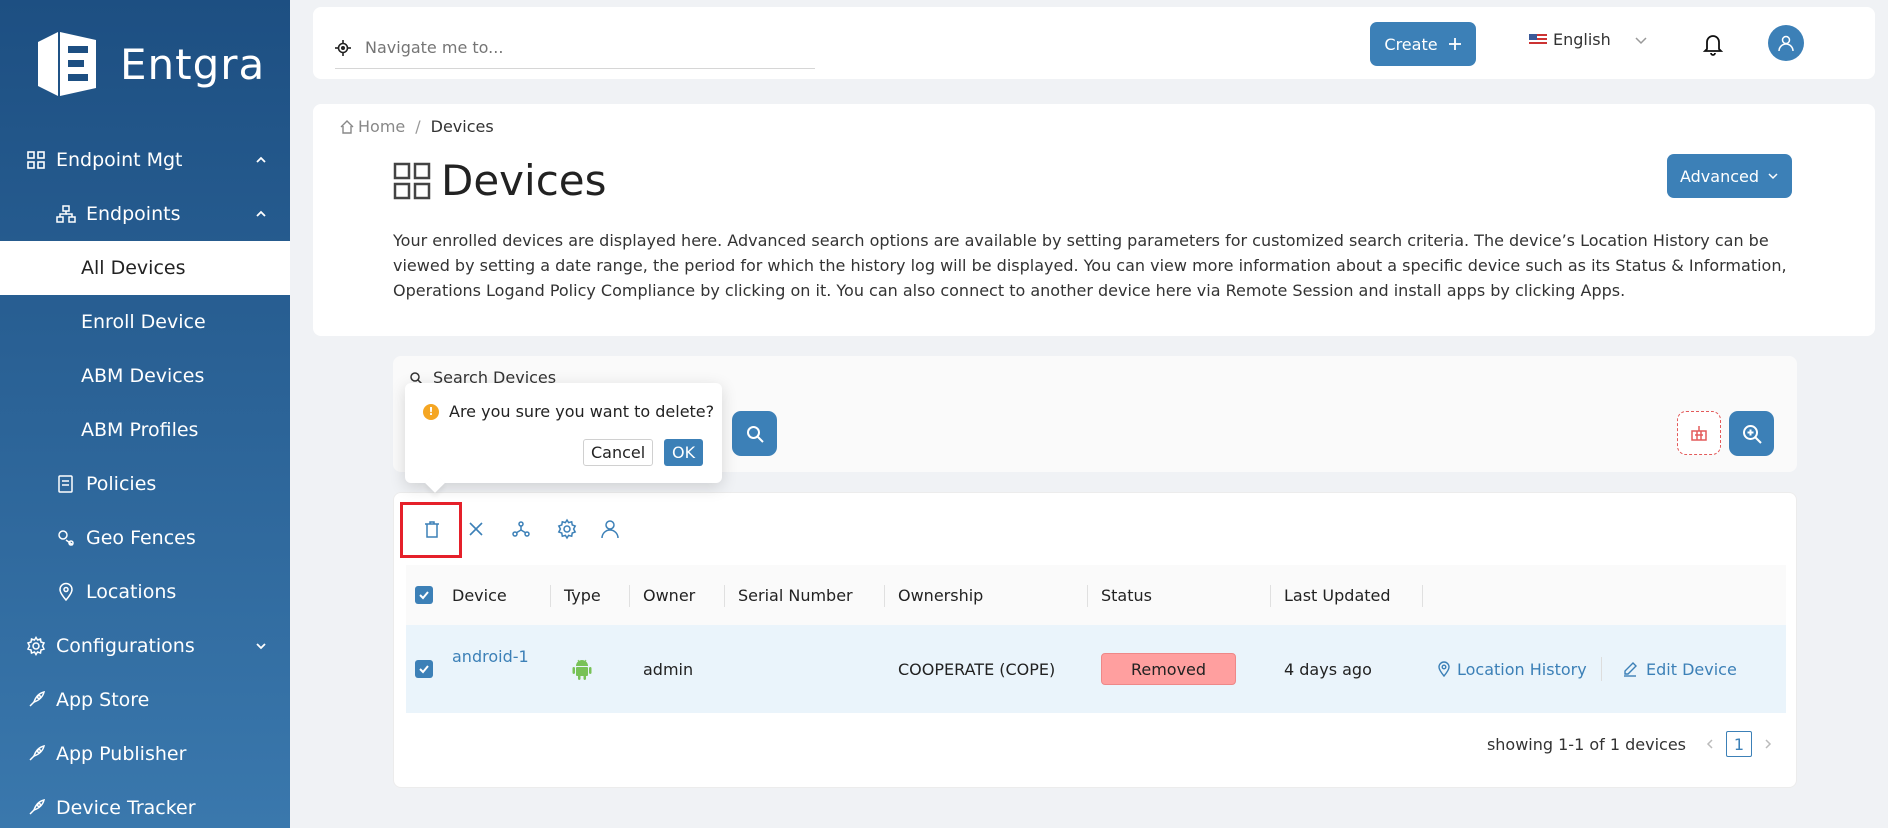  I want to click on eraser-icon, so click(1699, 433).